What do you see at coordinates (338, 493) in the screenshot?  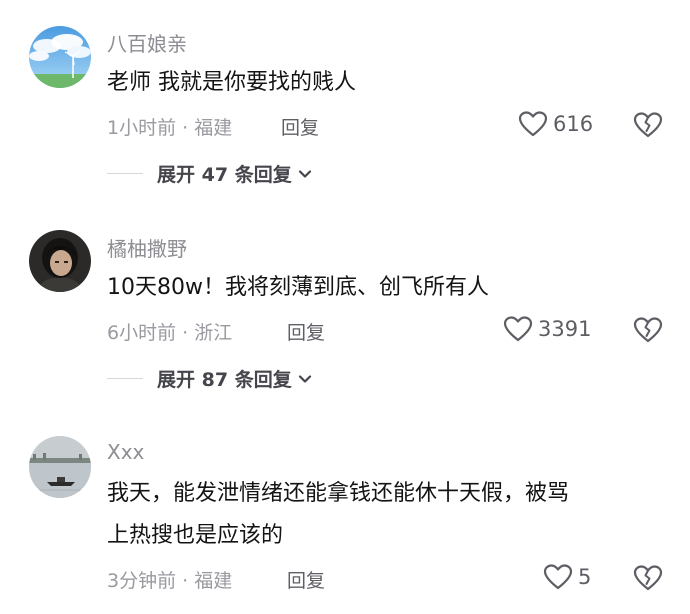 I see `comment-text-line: 我天，能发泄情绪还能拿钱还能休十天假，被骂` at bounding box center [338, 493].